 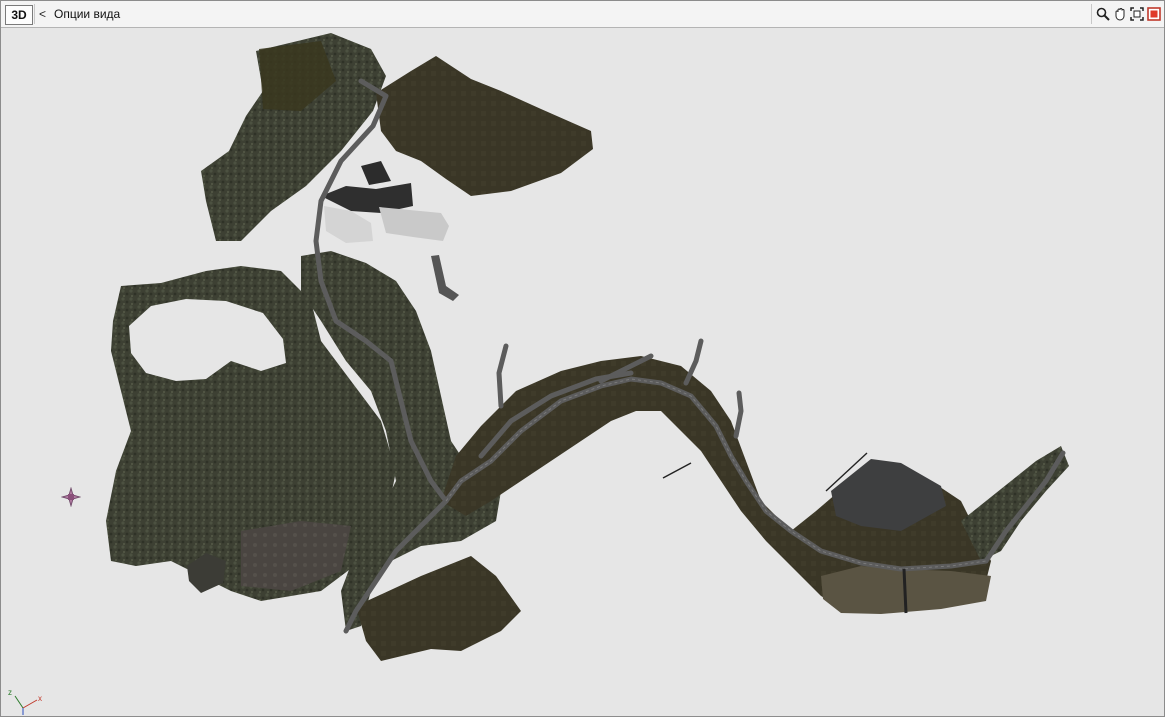 I want to click on pan-button, so click(x=1120, y=14).